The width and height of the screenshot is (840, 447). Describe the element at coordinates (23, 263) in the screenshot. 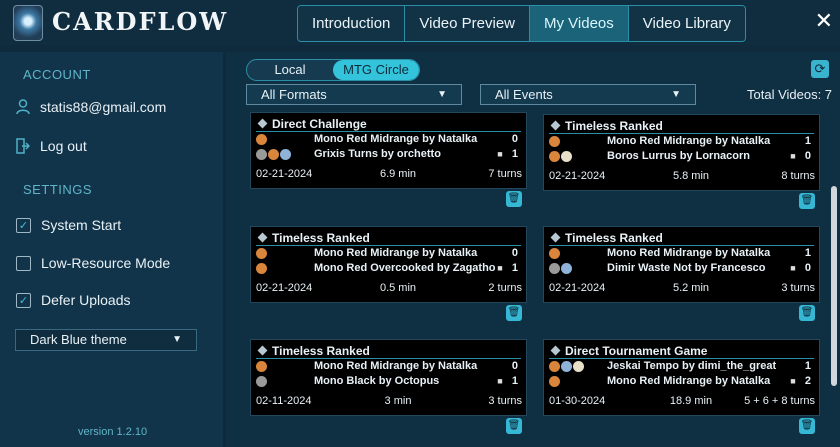

I see `low-resource-checkbox` at that location.